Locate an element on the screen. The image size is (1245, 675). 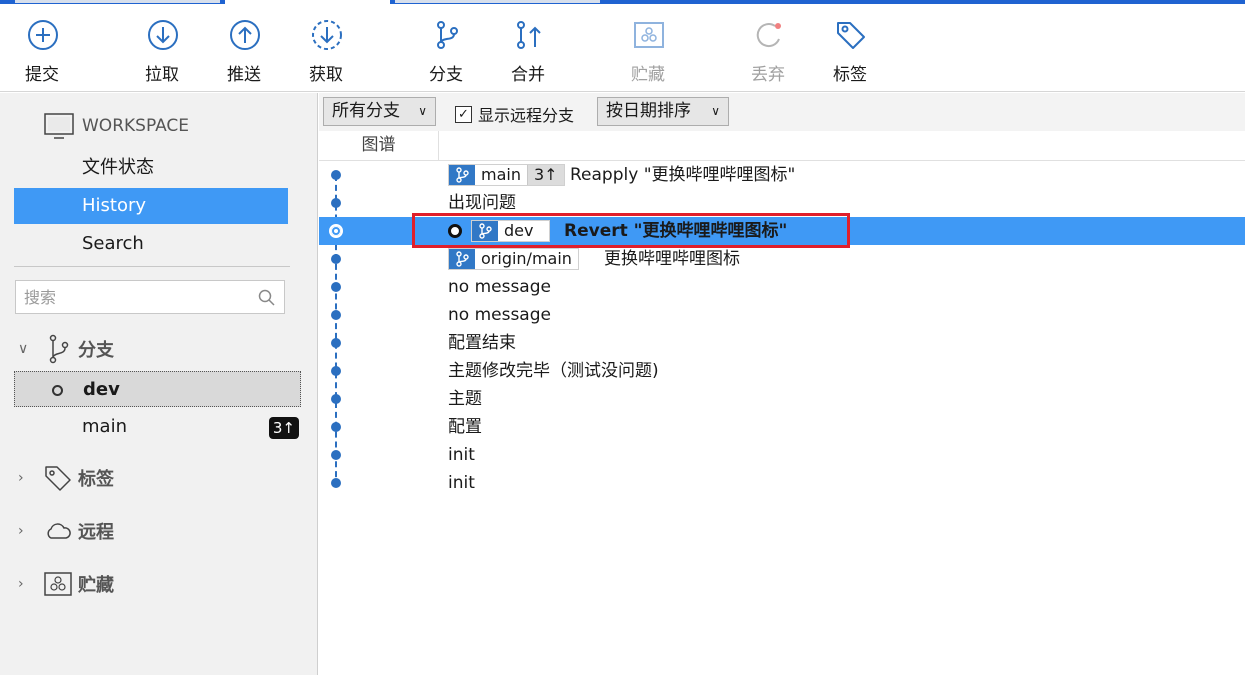
arrow-up-circle-icon is located at coordinates (245, 35).